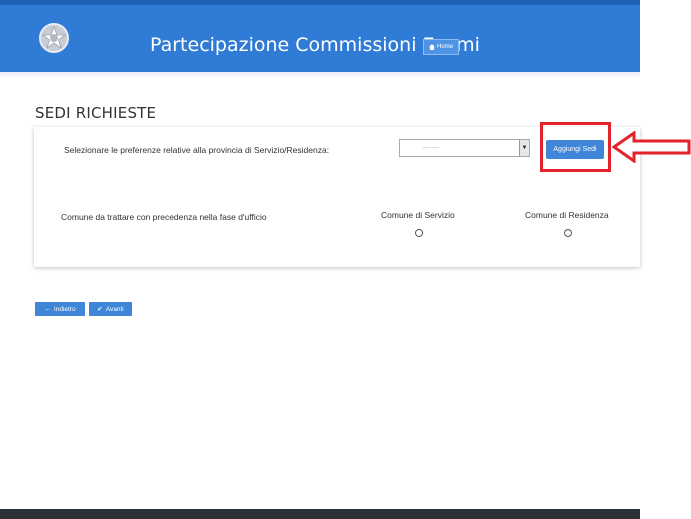 The width and height of the screenshot is (691, 519). Describe the element at coordinates (575, 147) in the screenshot. I see `annotation-highlight-box` at that location.